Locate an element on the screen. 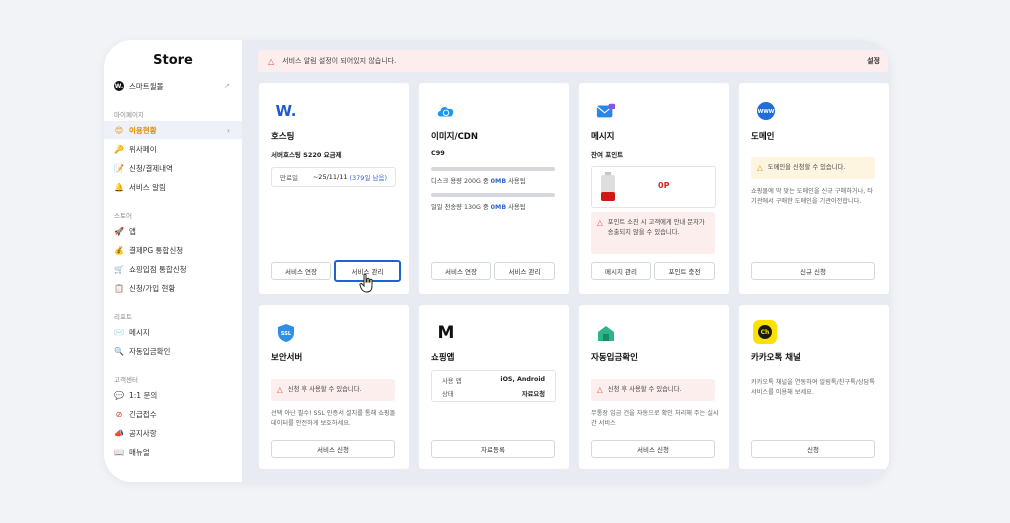  hand-cursor-icon is located at coordinates (366, 283).